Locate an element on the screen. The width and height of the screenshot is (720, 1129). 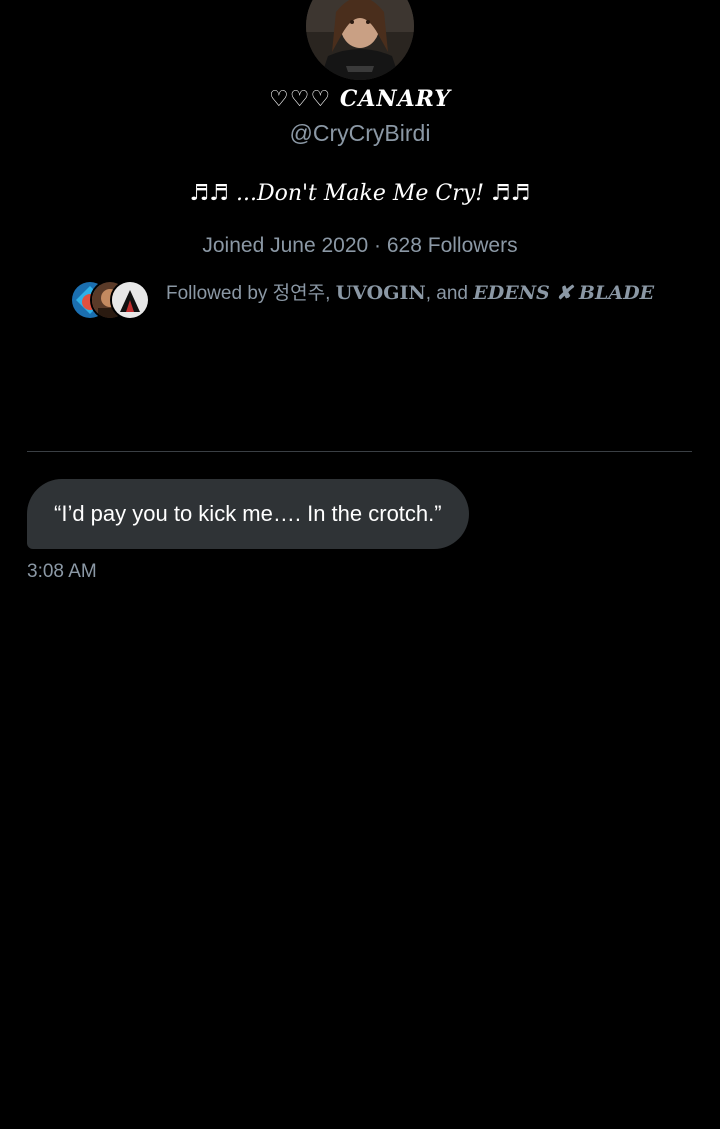
joined-date: Joined June 2020 is located at coordinates (285, 245).